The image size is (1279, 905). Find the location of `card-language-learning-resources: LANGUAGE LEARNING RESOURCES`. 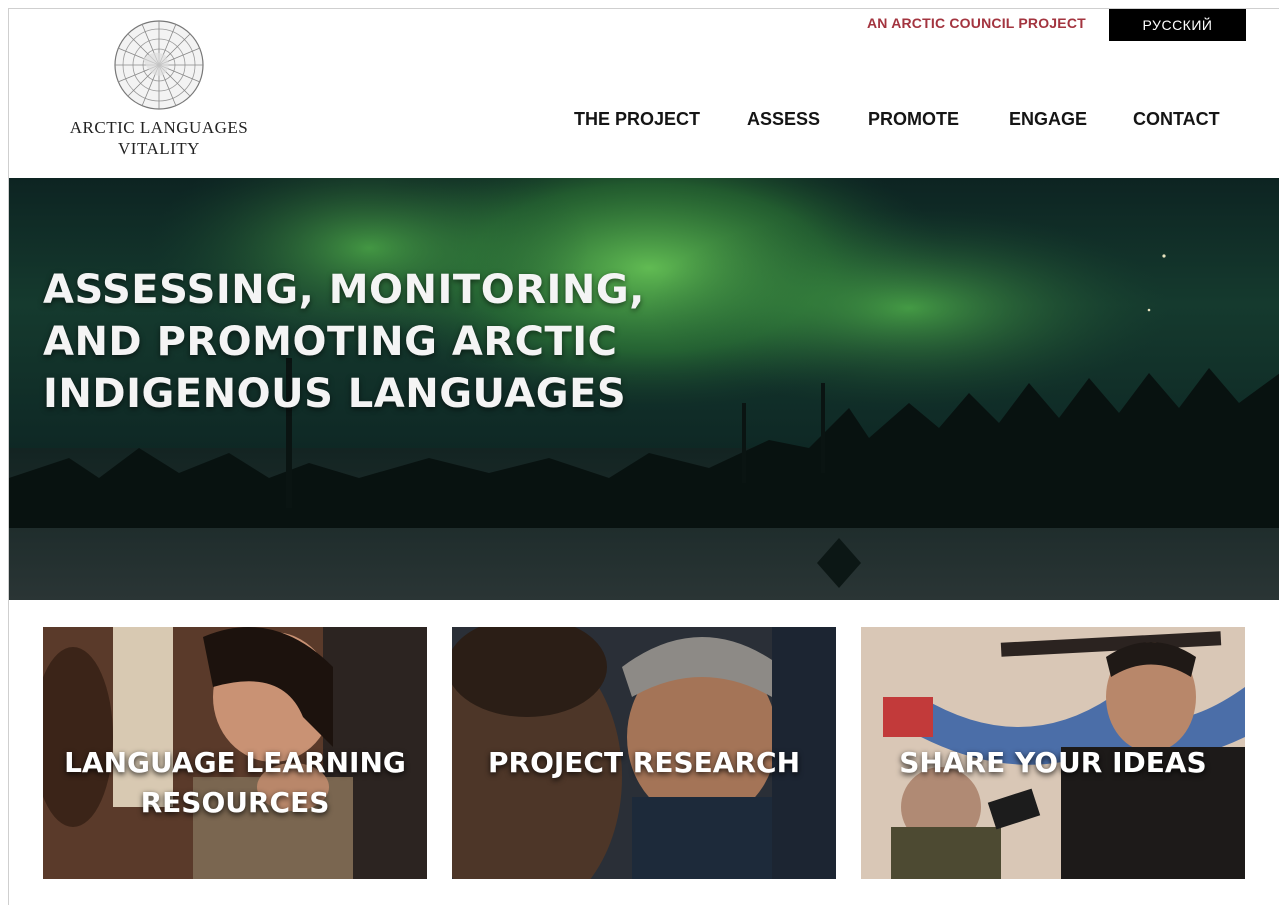

card-language-learning-resources: LANGUAGE LEARNING RESOURCES is located at coordinates (235, 753).